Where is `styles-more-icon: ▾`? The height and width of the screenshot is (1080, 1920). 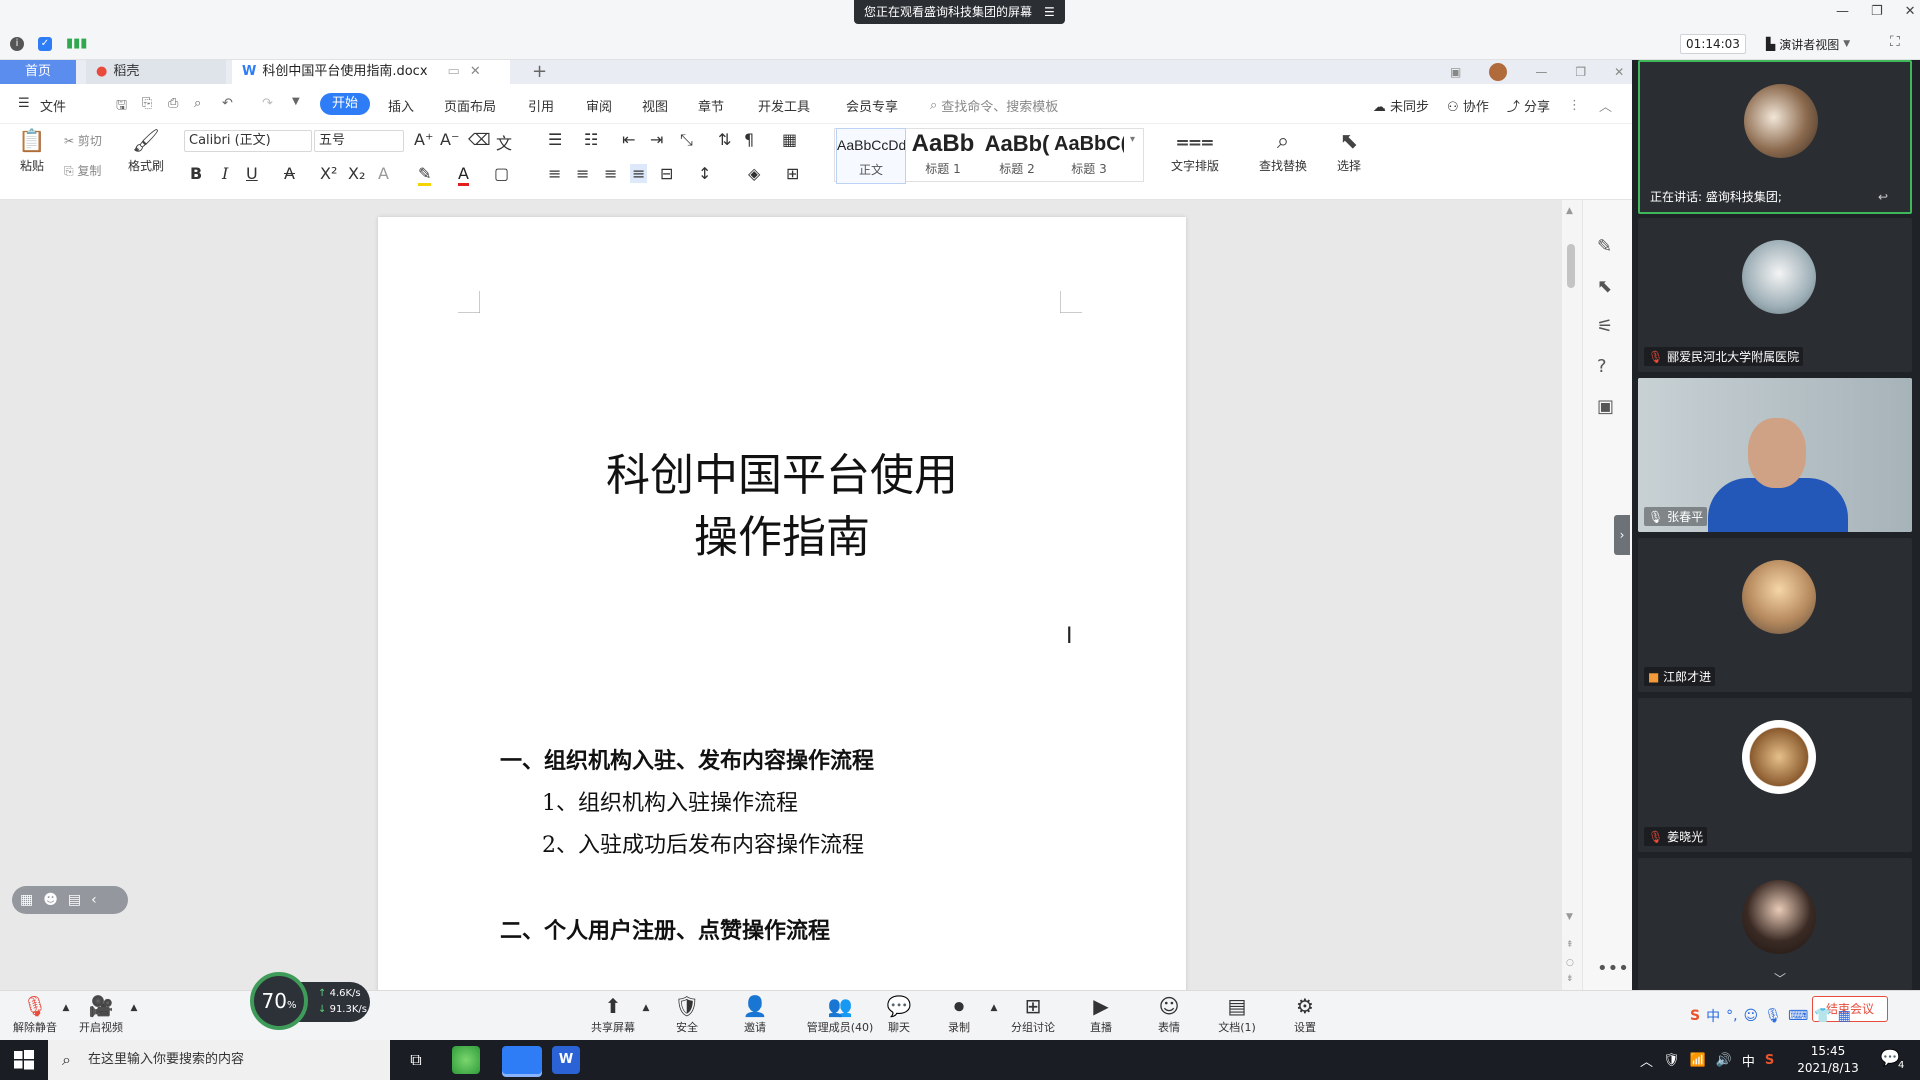 styles-more-icon: ▾ is located at coordinates (1132, 139).